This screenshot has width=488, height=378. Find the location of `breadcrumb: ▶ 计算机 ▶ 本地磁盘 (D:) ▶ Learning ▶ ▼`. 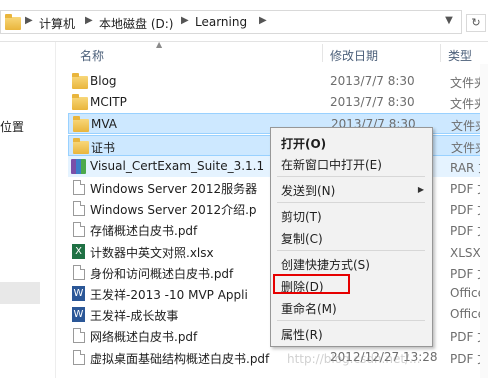

breadcrumb: ▶ 计算机 ▶ 本地磁盘 (D:) ▶ Learning ▶ ▼ is located at coordinates (231, 22).